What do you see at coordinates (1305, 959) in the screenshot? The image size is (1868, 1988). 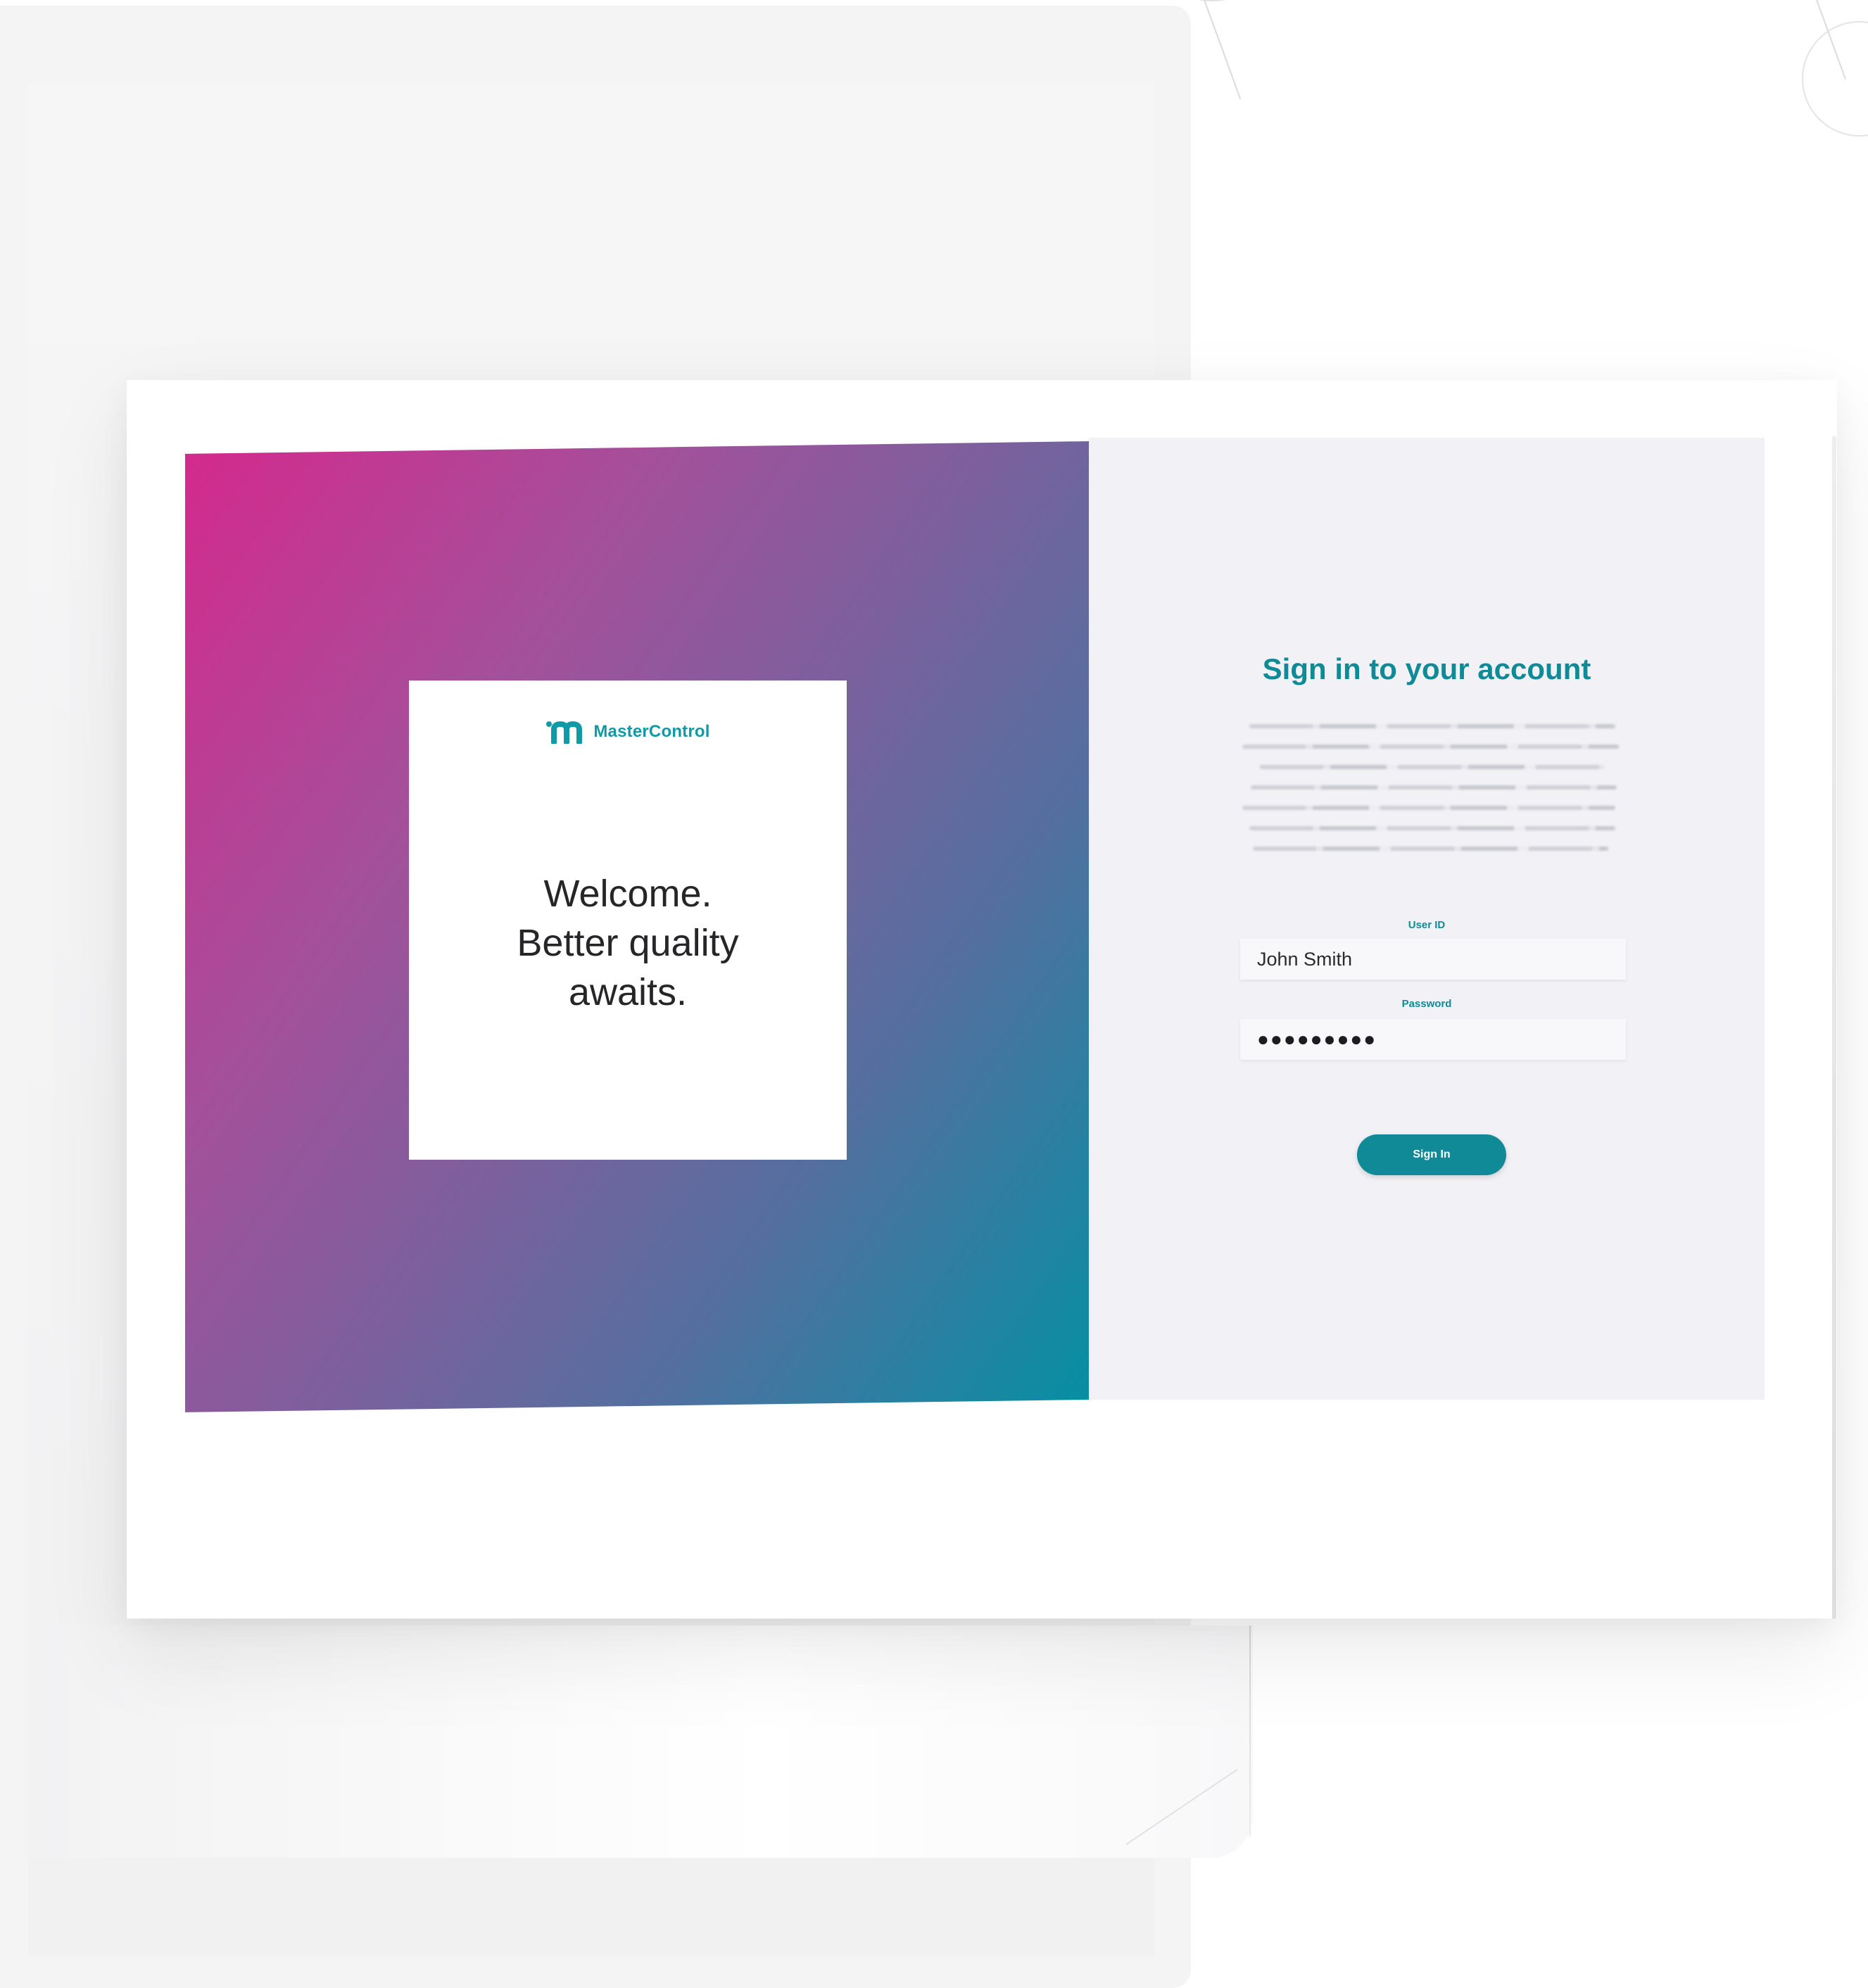 I see `user-id-value: John Smith` at bounding box center [1305, 959].